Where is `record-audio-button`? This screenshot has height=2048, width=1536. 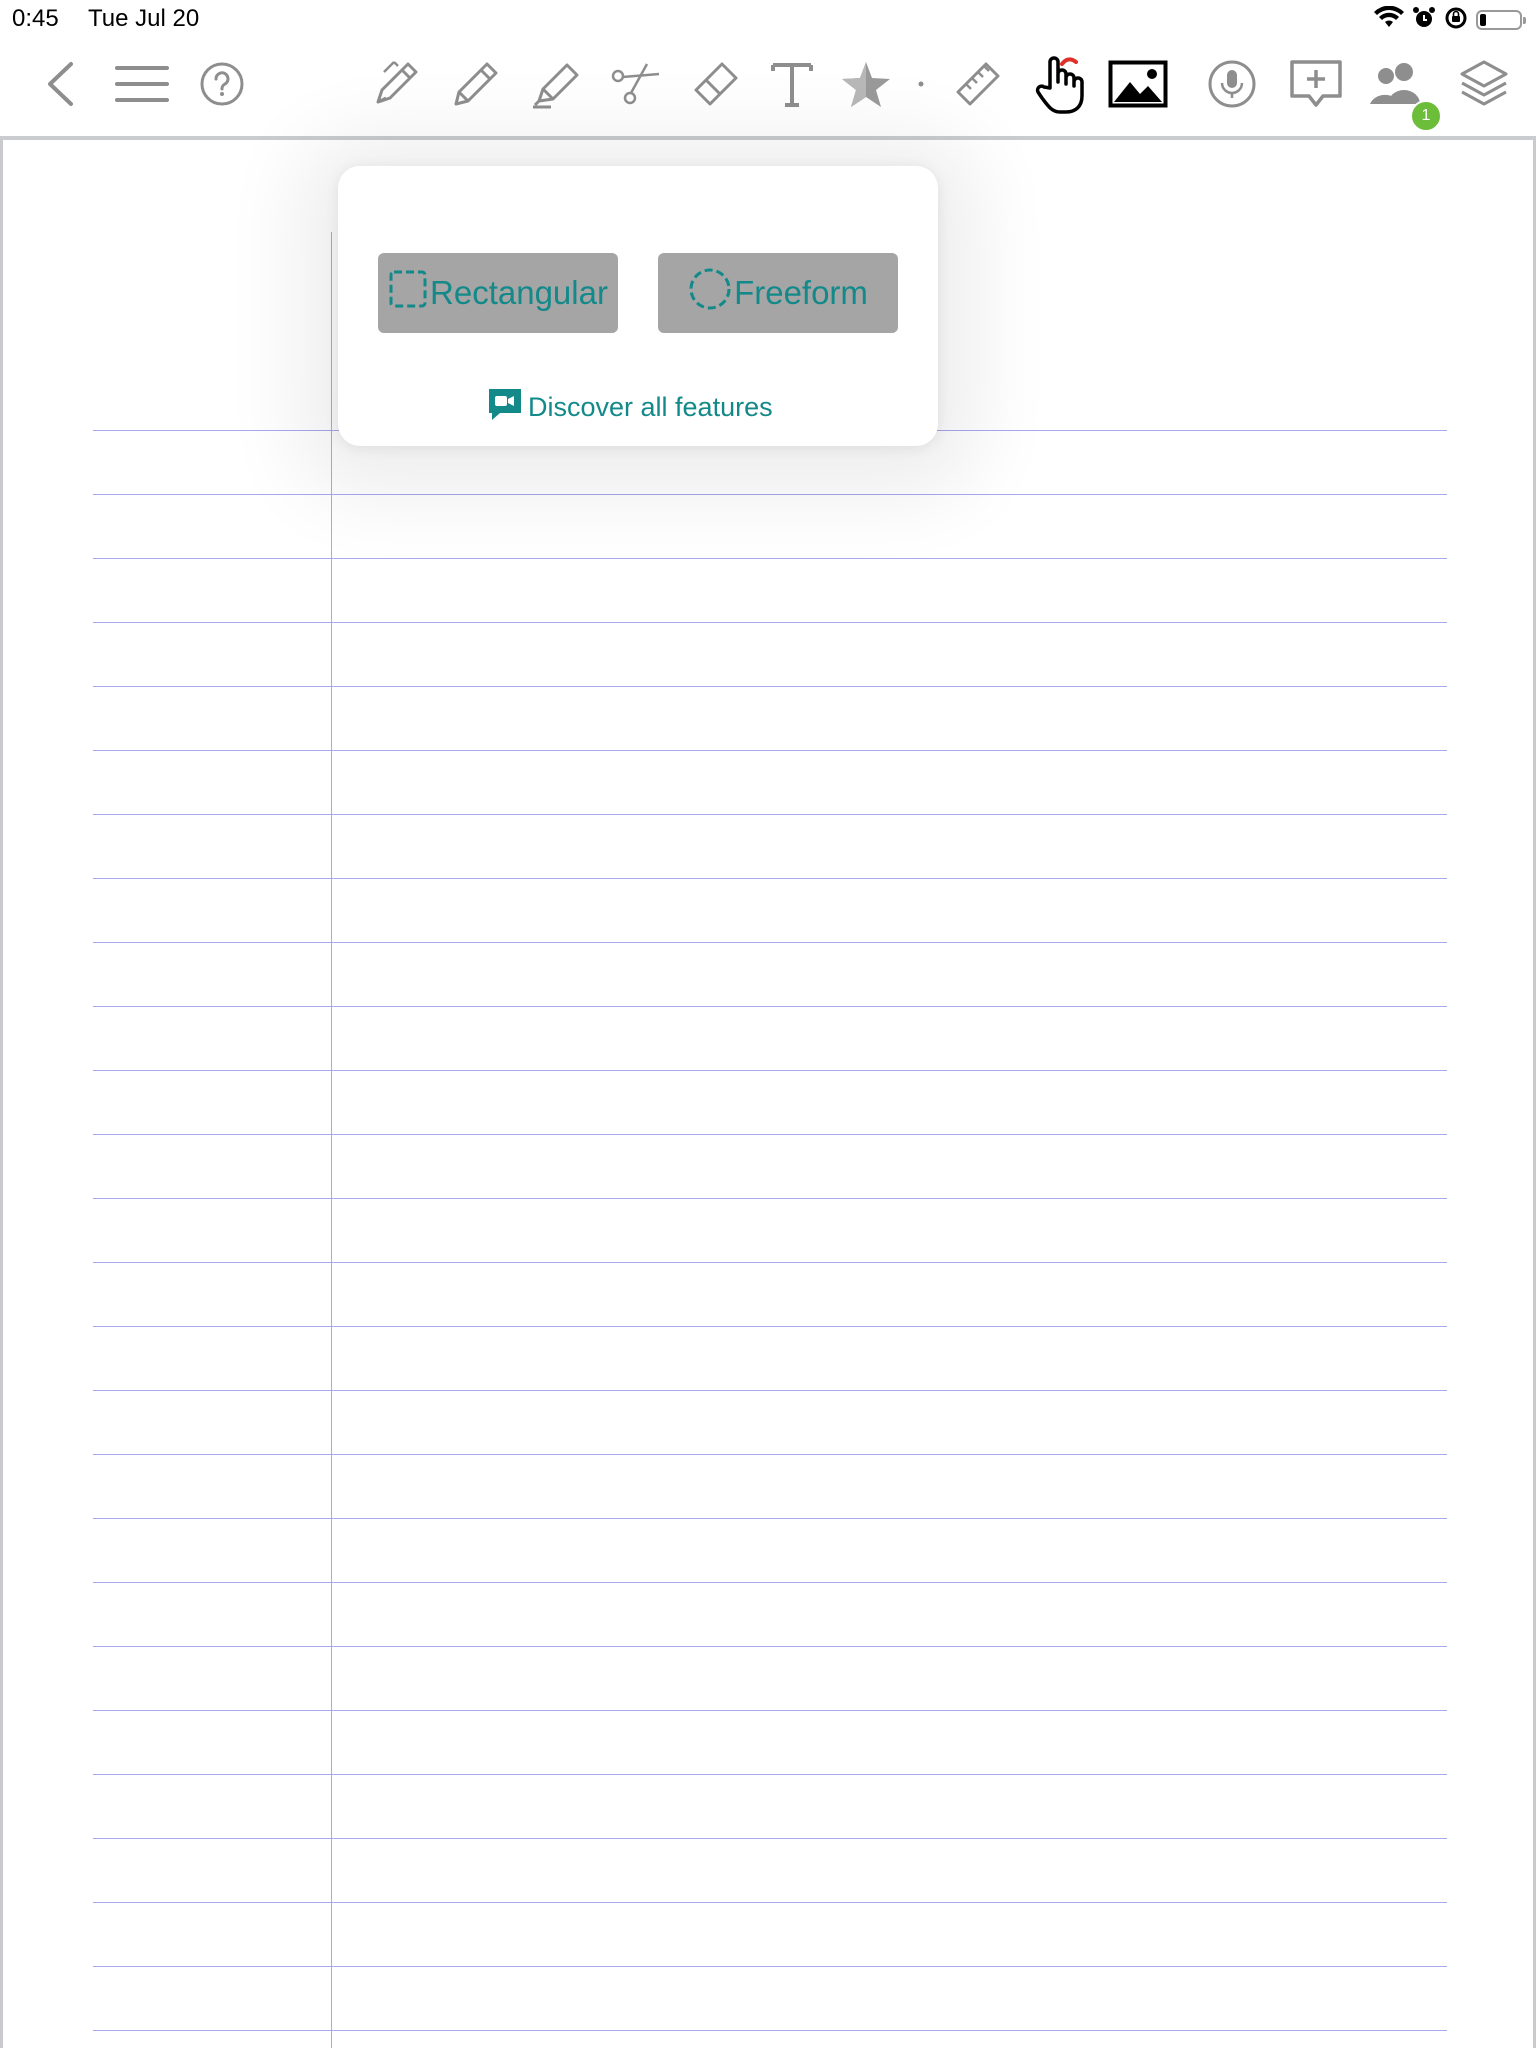
record-audio-button is located at coordinates (1232, 84).